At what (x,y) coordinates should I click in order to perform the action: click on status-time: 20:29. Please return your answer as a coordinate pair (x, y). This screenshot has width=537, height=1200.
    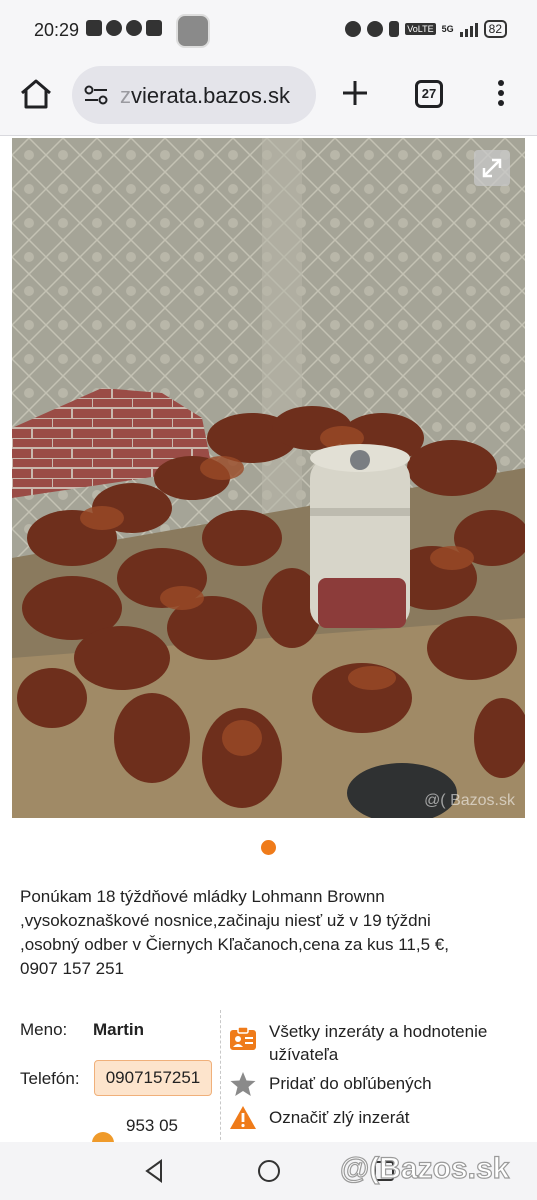
    Looking at the image, I should click on (57, 30).